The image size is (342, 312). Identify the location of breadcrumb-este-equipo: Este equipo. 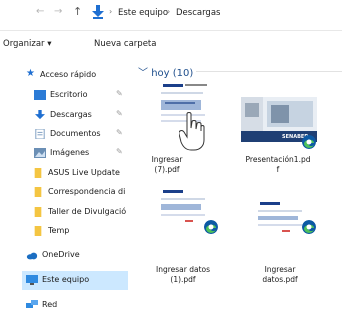
(143, 13).